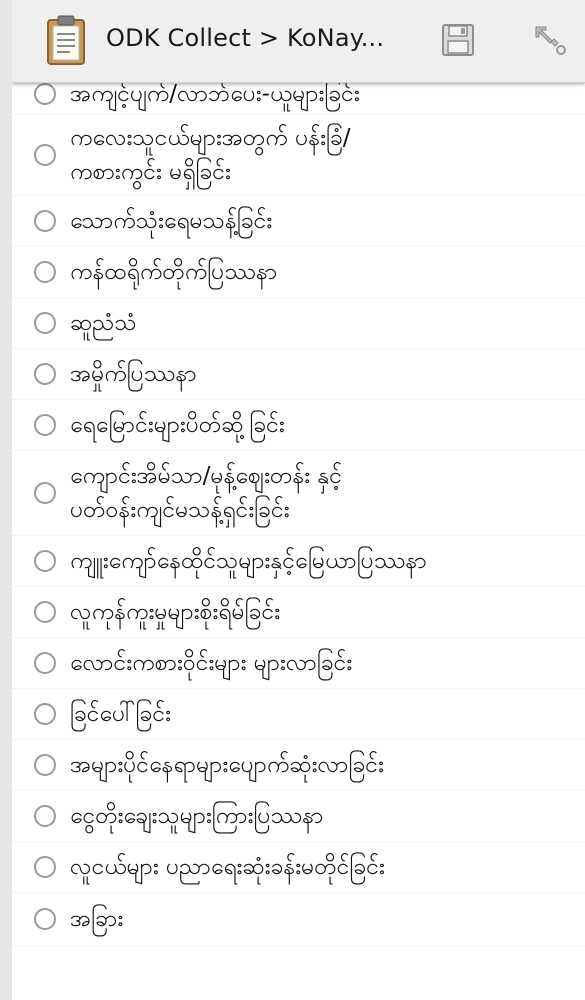  I want to click on option-row: လူကုန်ကူးမှုများစိုးရိမ်ခြင်း, so click(298, 612).